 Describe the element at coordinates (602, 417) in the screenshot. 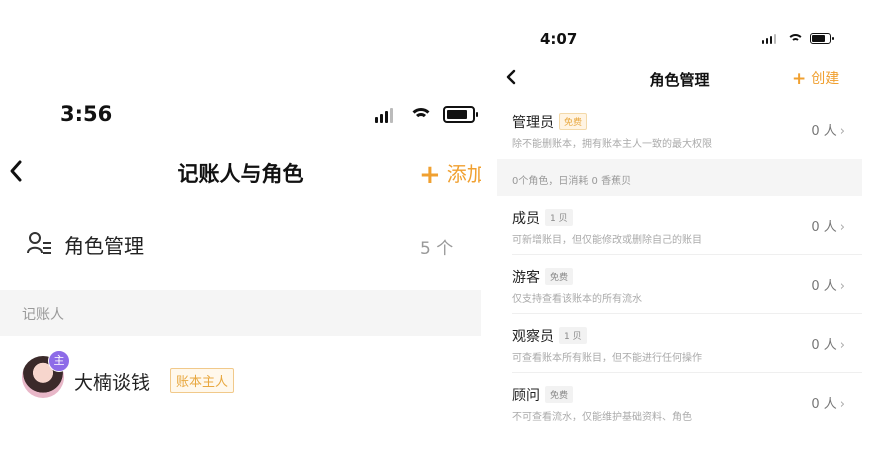

I see `role-desc: 不可查看流水，仅能维护基础资料、角色` at that location.